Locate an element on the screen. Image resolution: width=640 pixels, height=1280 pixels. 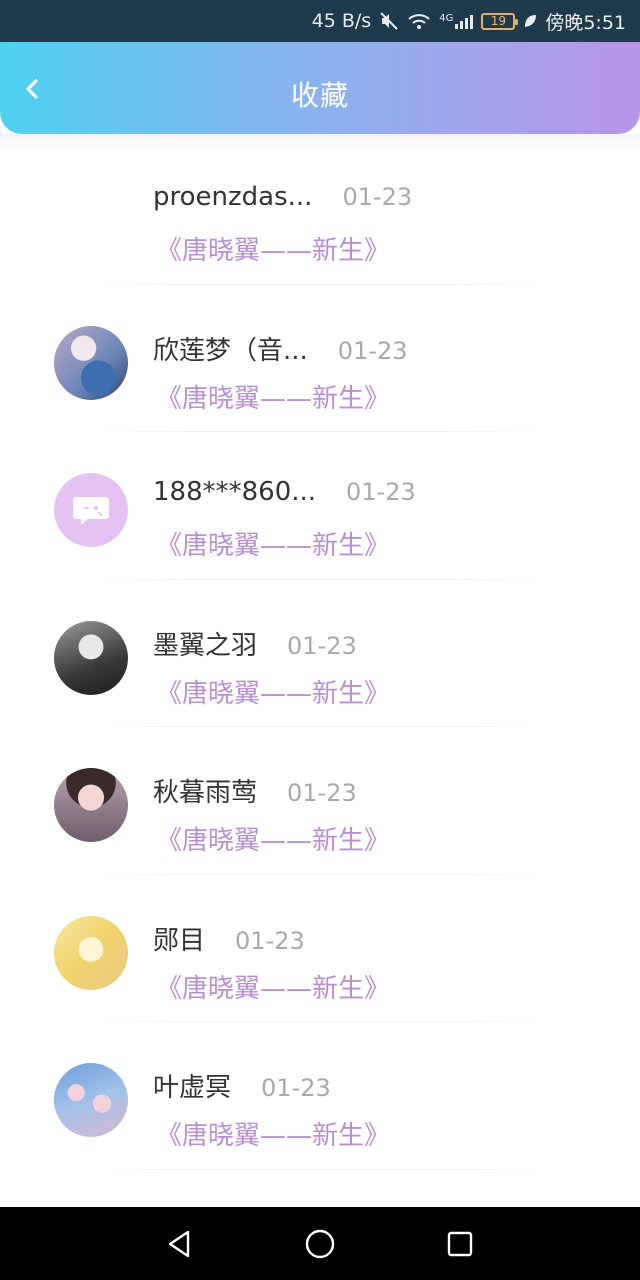
network-speed: 45 B/s is located at coordinates (341, 21).